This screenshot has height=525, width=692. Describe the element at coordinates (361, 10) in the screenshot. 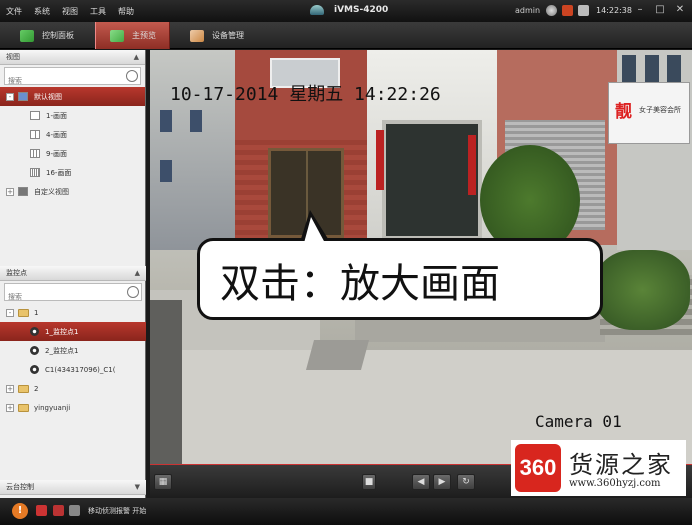

I see `app-title: iVMS-4200` at that location.